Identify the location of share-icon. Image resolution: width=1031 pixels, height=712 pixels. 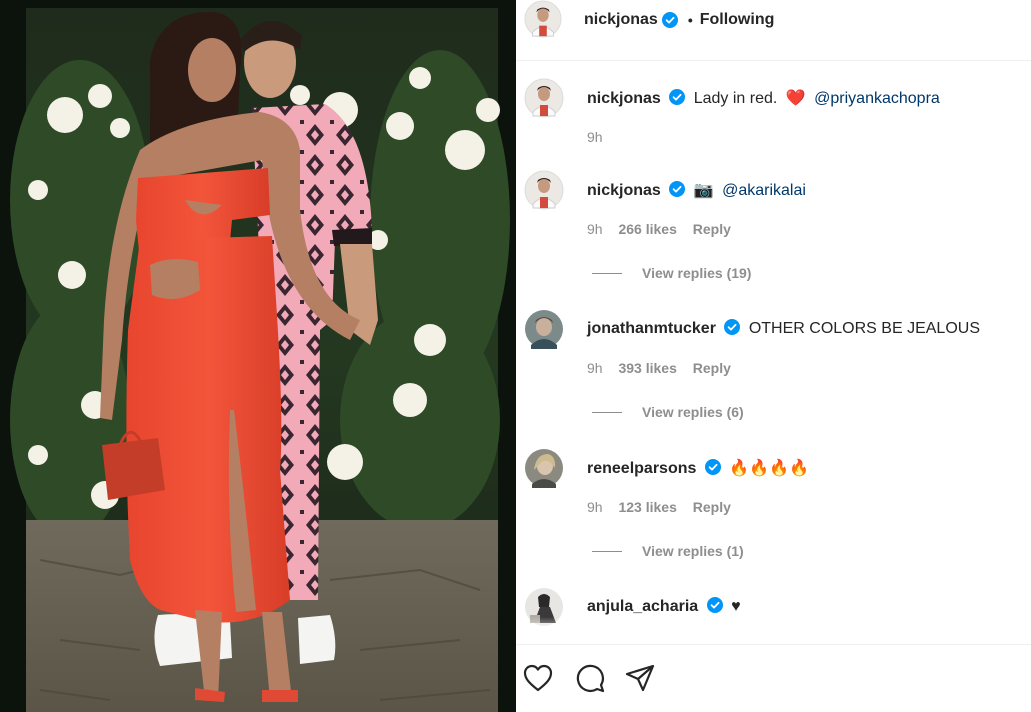
(640, 678).